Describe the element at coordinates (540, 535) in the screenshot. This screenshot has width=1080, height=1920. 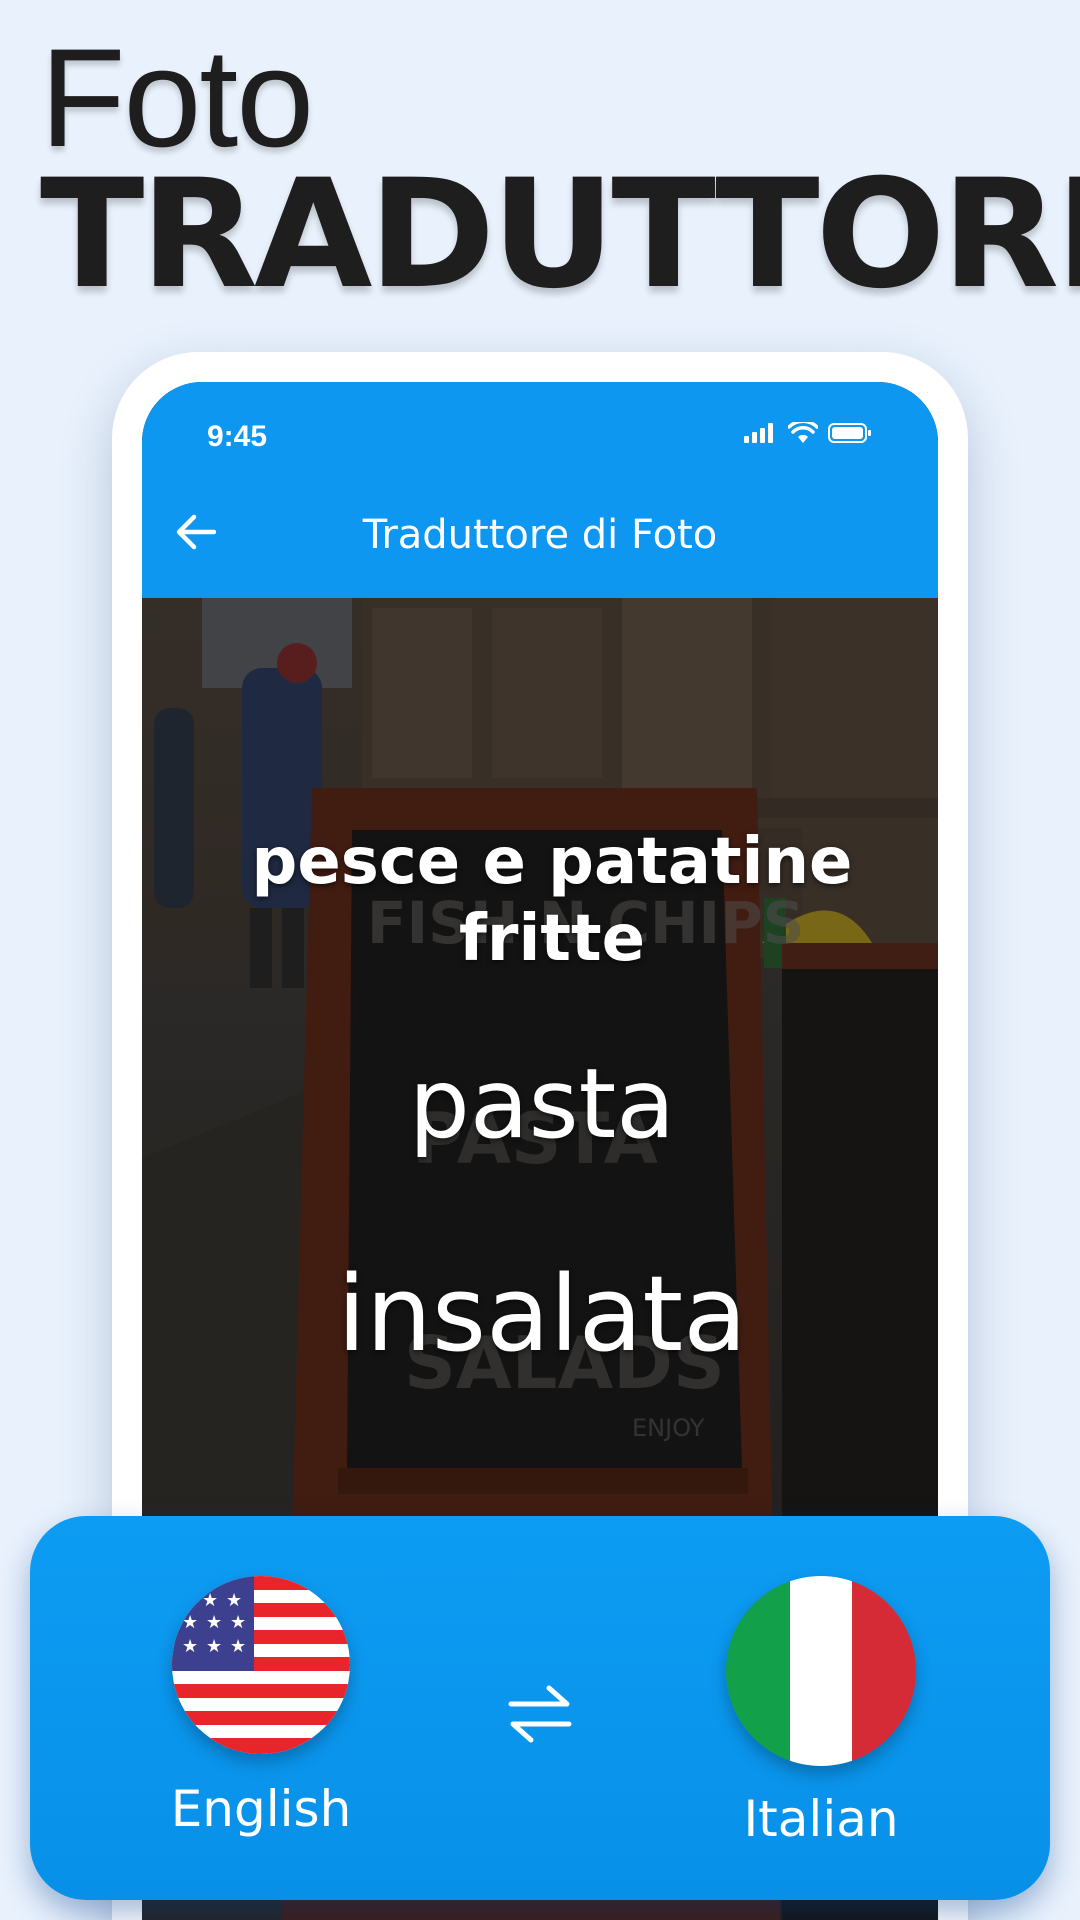
I see `app-title: Traduttore di Foto` at that location.